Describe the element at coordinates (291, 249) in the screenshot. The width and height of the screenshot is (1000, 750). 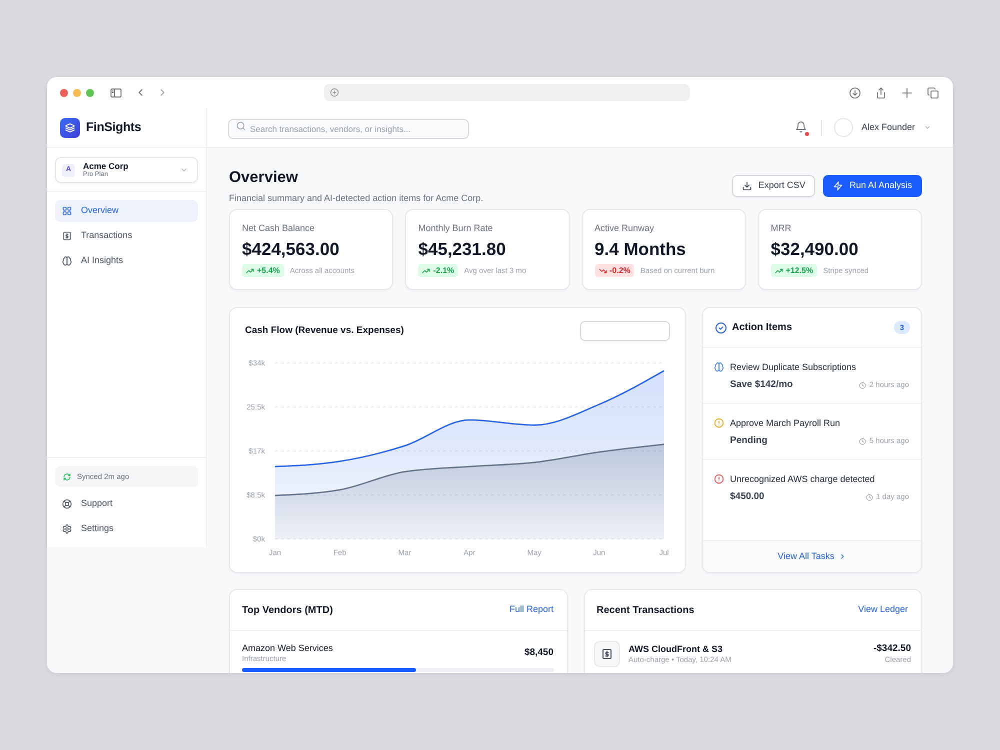
I see `stat-value: $424,563.00` at that location.